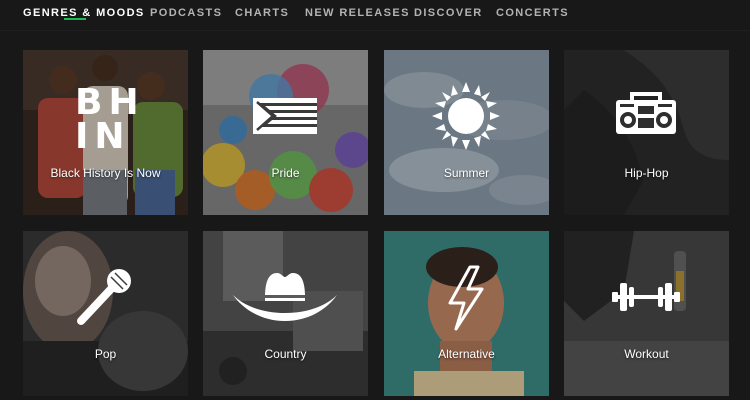 This screenshot has height=400, width=750. Describe the element at coordinates (262, 18) in the screenshot. I see `tab-charts: CHARTS` at that location.